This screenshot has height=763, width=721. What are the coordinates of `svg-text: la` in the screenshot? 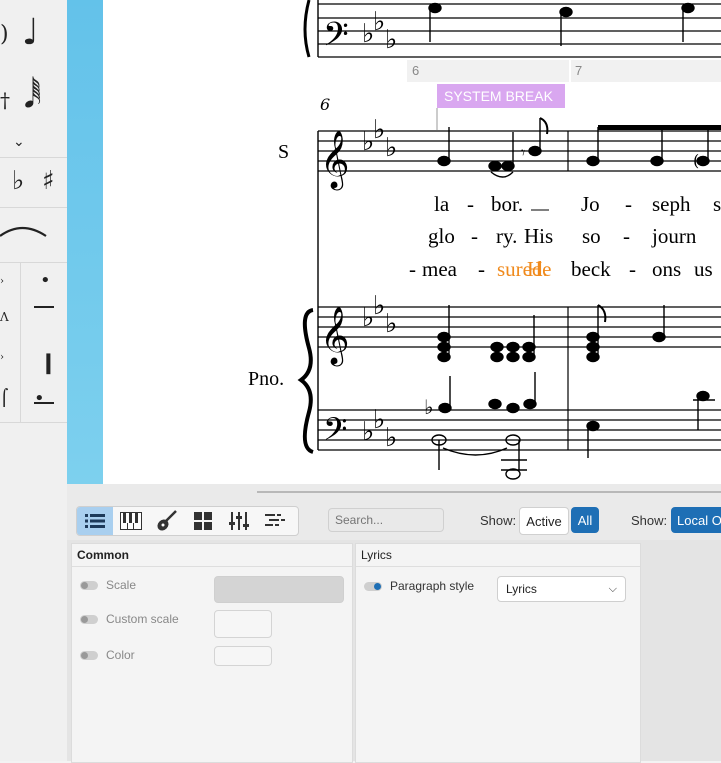 It's located at (442, 204).